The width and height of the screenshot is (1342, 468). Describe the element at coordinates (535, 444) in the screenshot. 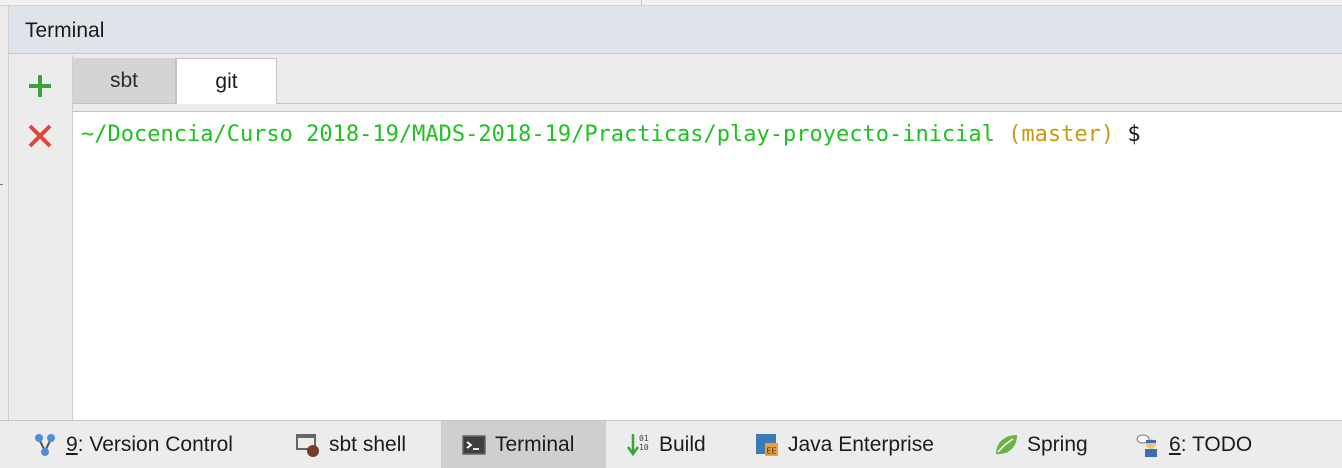

I see `terminal-label: Terminal` at that location.